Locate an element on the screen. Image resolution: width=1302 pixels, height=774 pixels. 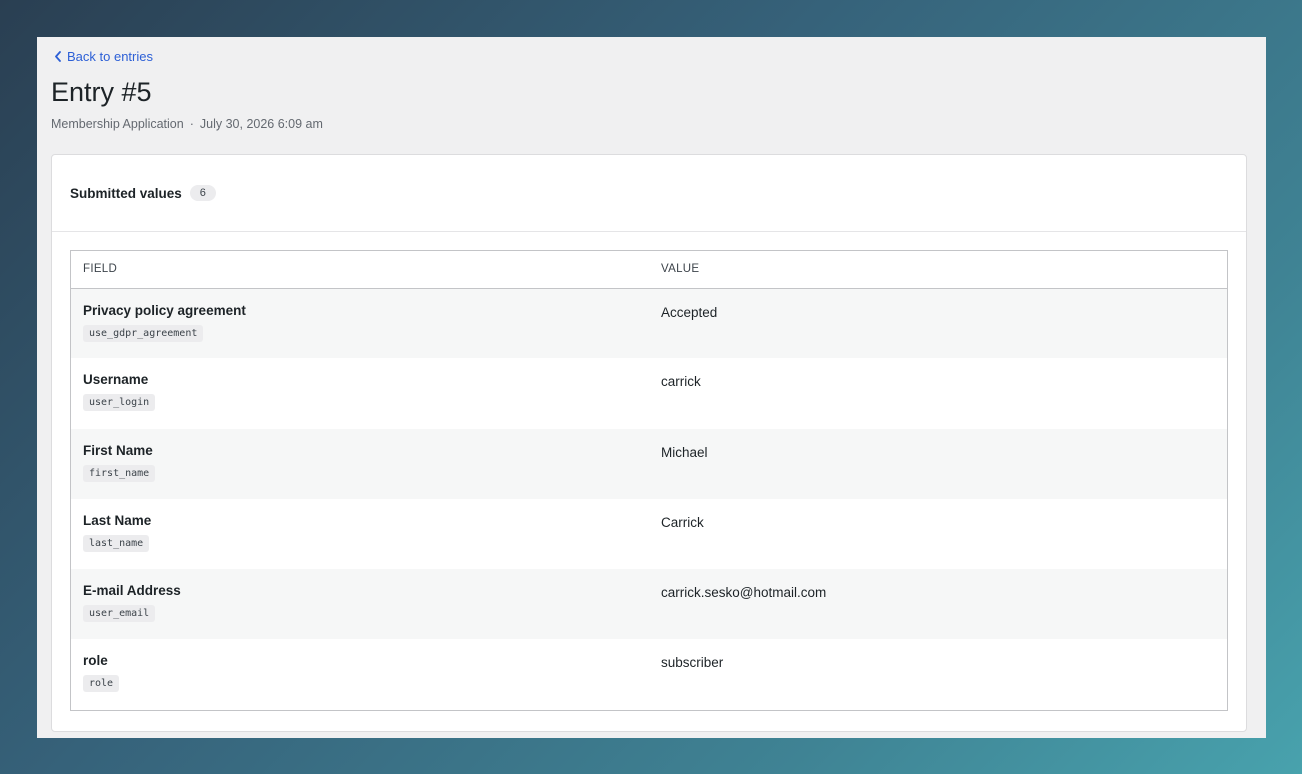
field-label: Last Name is located at coordinates (117, 520).